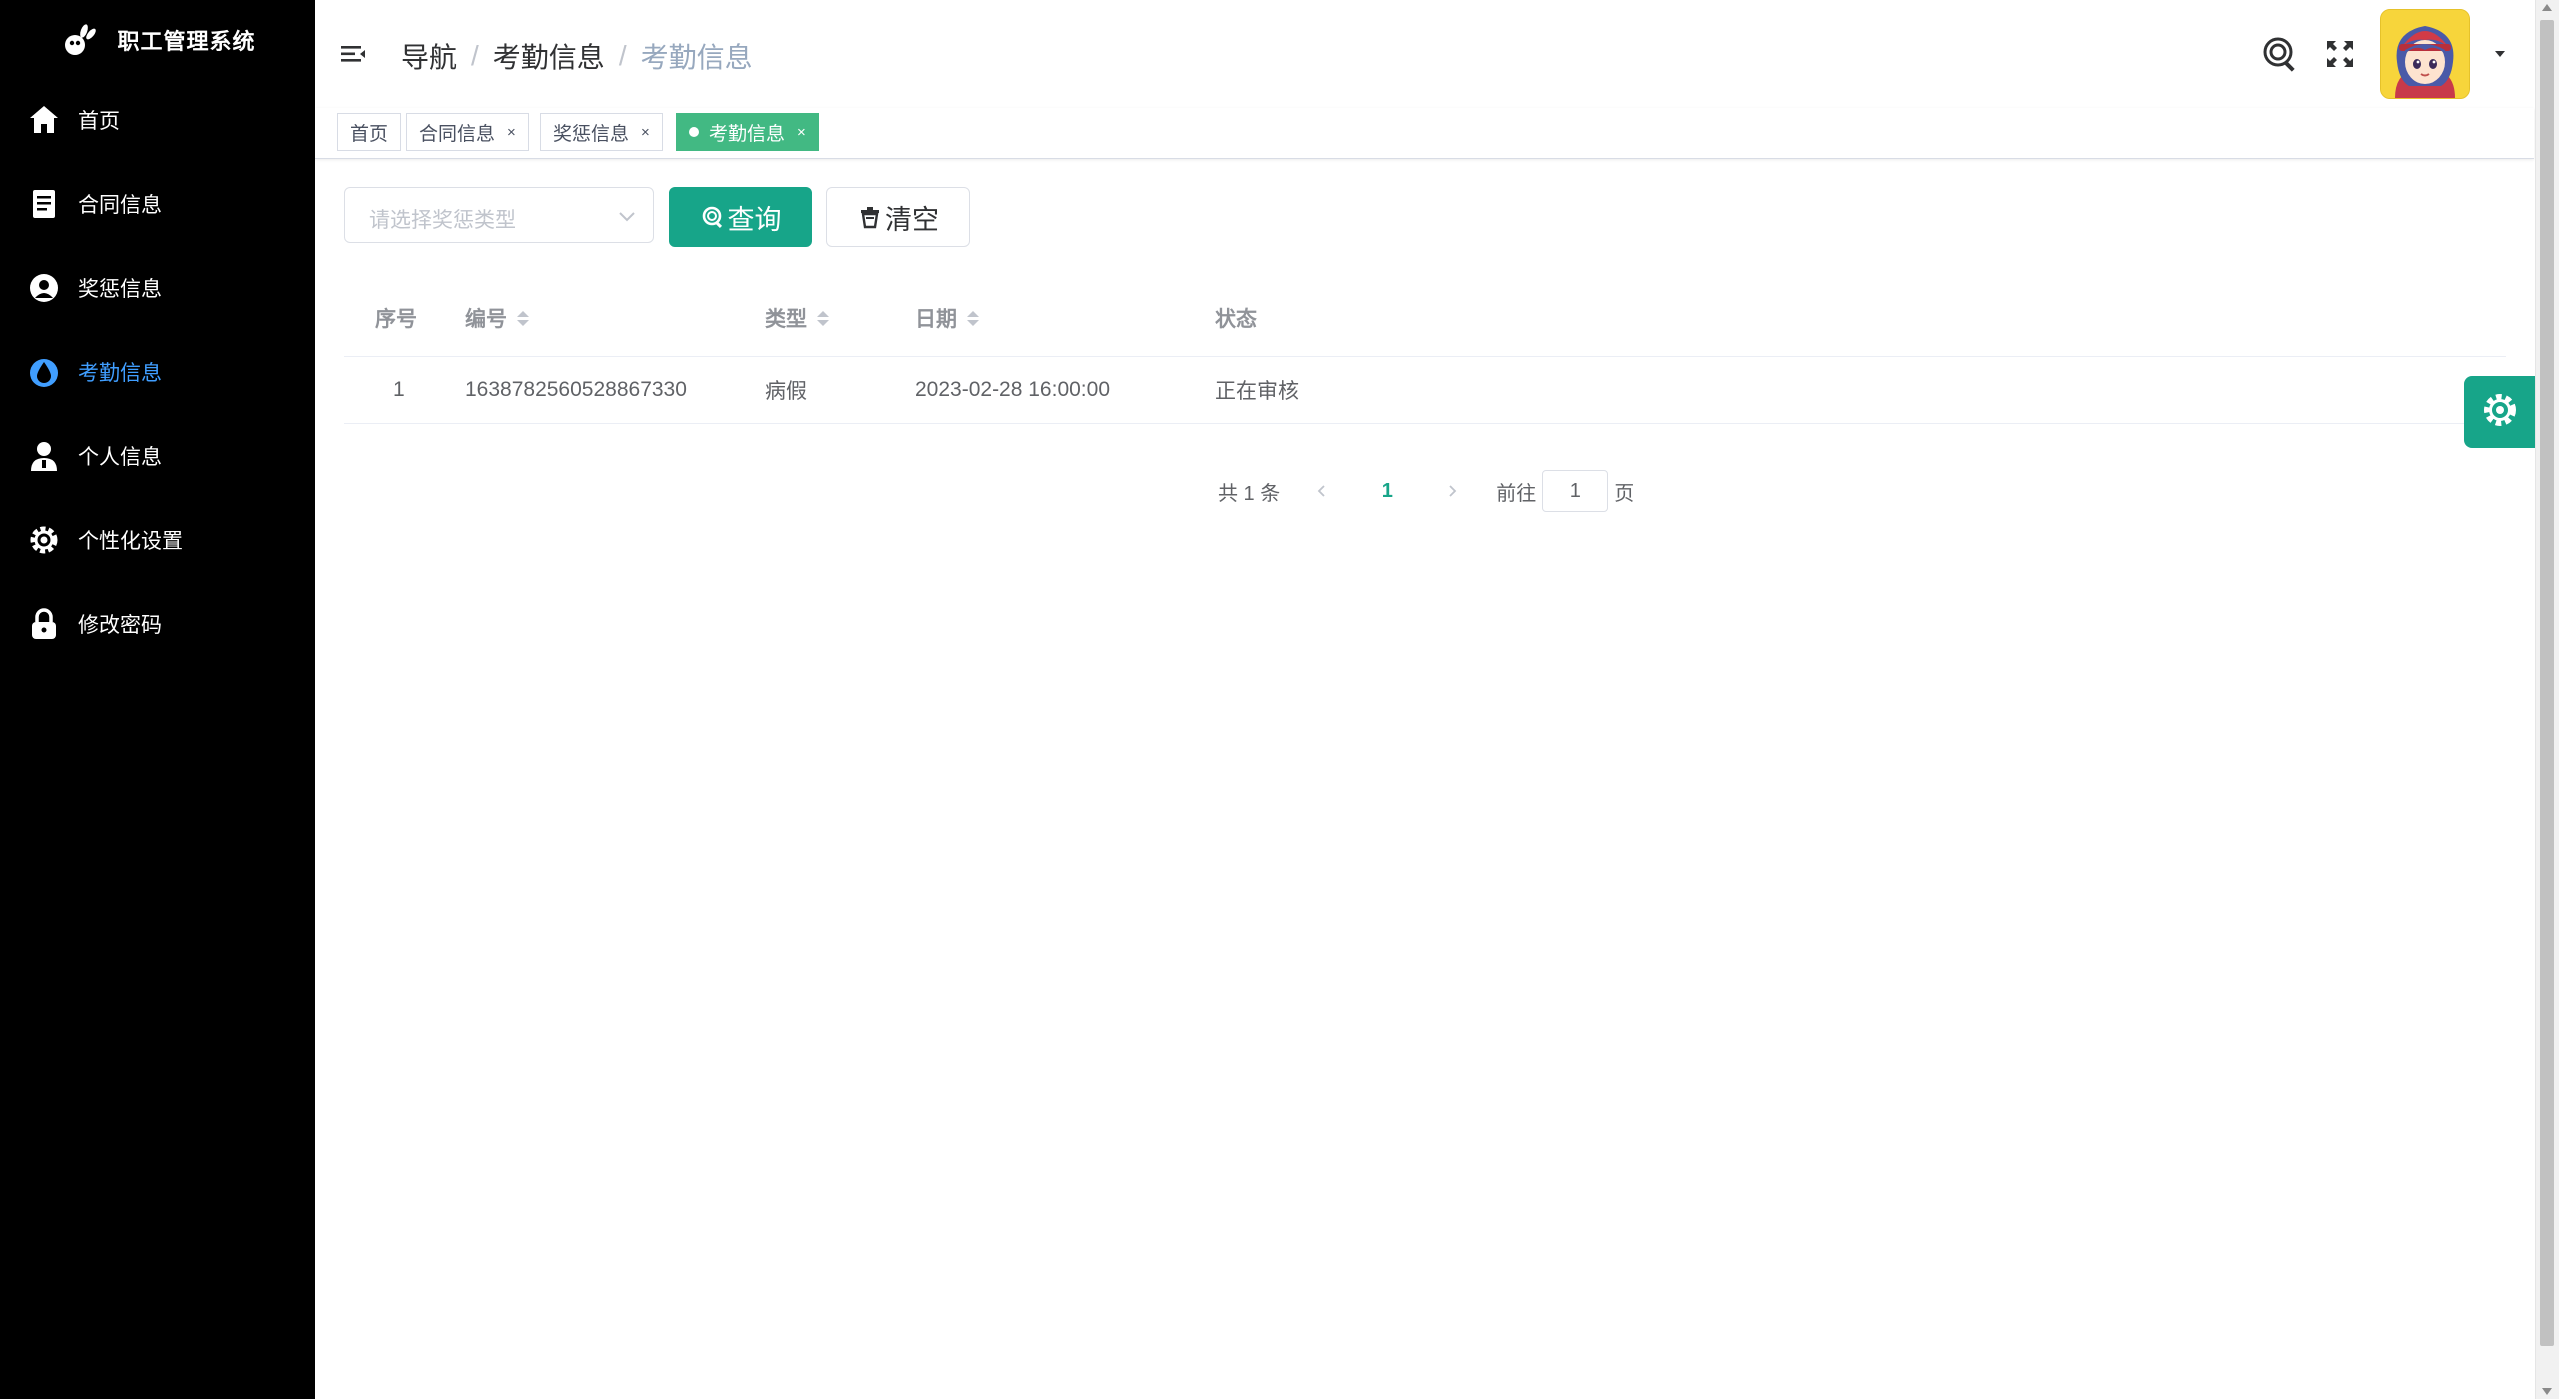 Image resolution: width=2559 pixels, height=1399 pixels. I want to click on breadcrumb: 导航 / 考勤信息 / 考勤信息, so click(577, 56).